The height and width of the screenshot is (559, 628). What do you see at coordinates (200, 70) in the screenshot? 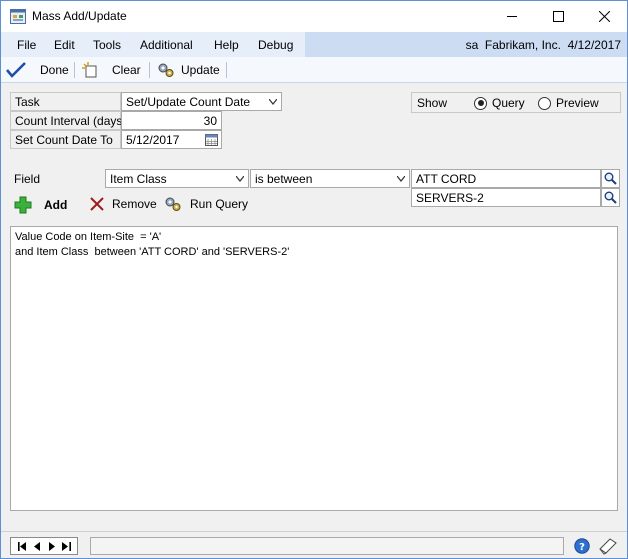
I see `update-label: Update` at bounding box center [200, 70].